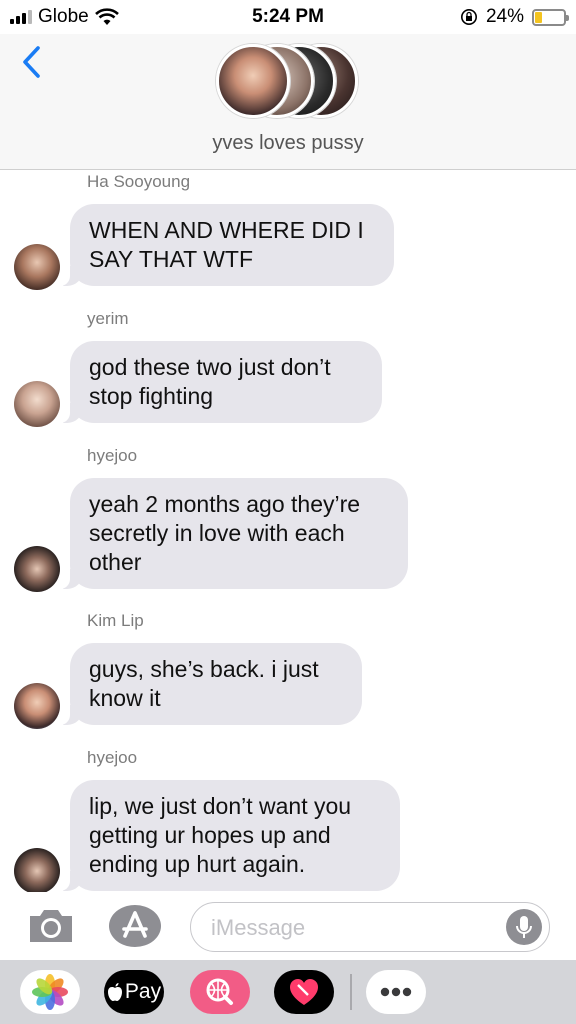 Image resolution: width=576 pixels, height=1024 pixels. I want to click on digital-touch-button, so click(304, 992).